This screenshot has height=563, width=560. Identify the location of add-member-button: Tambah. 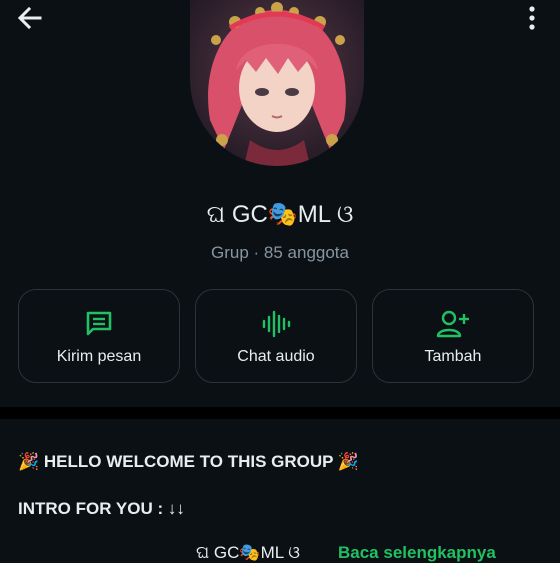
(453, 336).